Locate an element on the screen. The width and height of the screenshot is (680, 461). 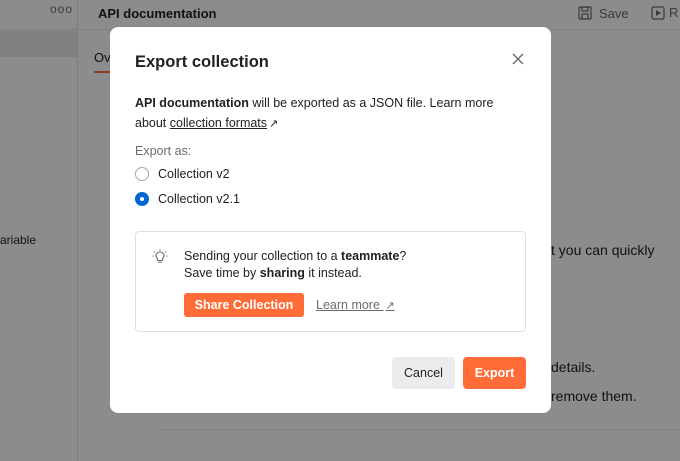
learn-more-link: Learn more ↗ is located at coordinates (355, 305).